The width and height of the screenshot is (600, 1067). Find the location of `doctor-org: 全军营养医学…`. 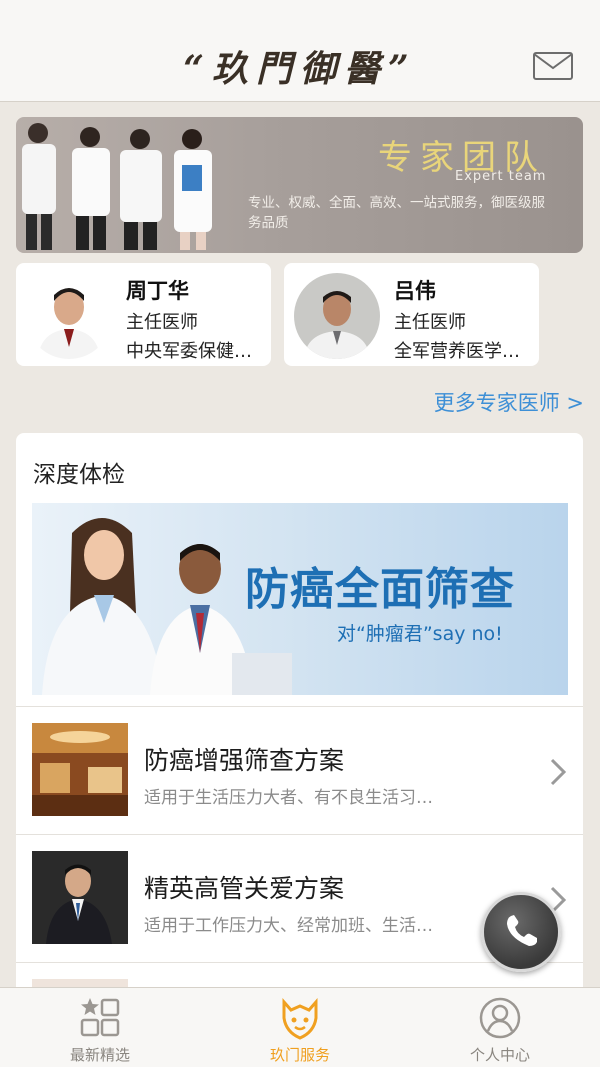

doctor-org: 全军营养医学… is located at coordinates (457, 351).